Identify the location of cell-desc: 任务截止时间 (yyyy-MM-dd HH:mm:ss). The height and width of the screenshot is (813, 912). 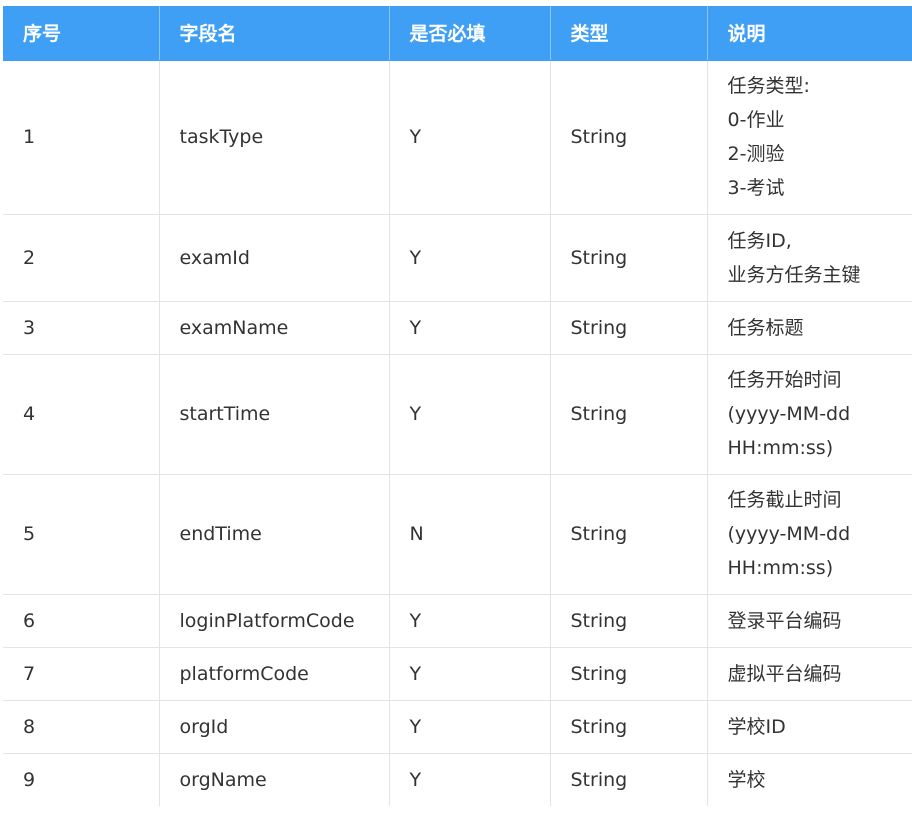
(809, 534).